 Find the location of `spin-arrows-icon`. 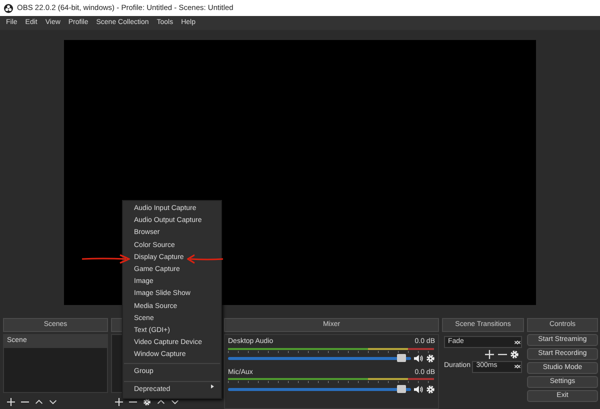

spin-arrows-icon is located at coordinates (517, 366).